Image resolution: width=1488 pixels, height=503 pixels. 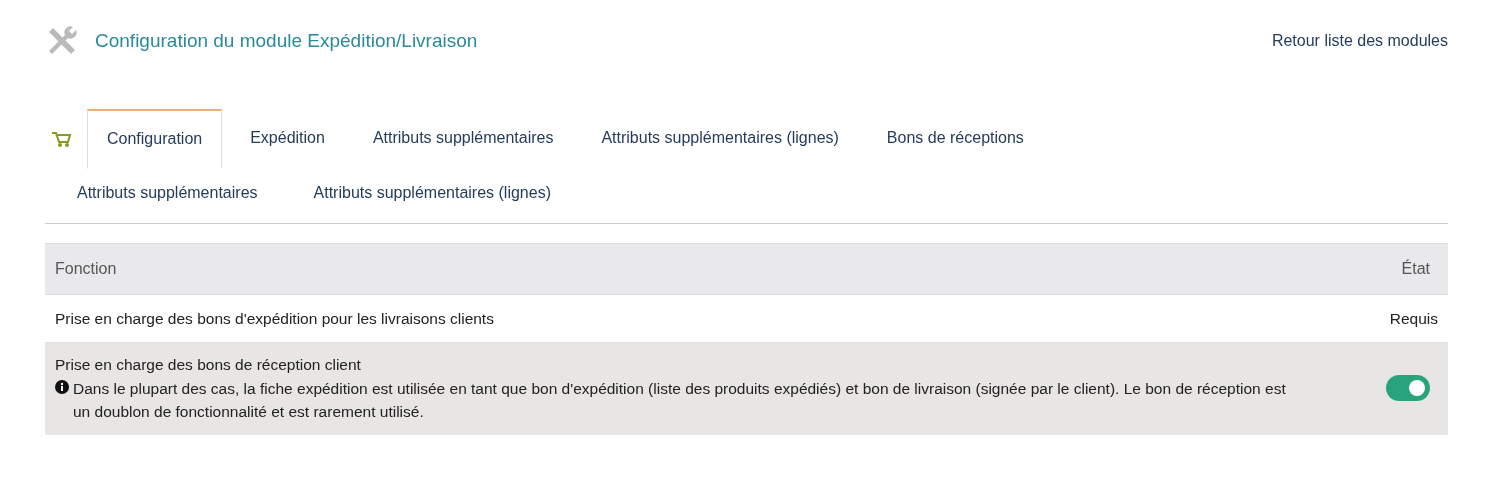 I want to click on info-note: Dans le plupart des cas, la fiche expédition est utilisée en tant que bon d'expédition (liste des produits expédiés) et bon de livraison (signée par le client). Le bon de réception est un doublon de fonctionnalité et est rarement utilisé., so click(x=680, y=400).